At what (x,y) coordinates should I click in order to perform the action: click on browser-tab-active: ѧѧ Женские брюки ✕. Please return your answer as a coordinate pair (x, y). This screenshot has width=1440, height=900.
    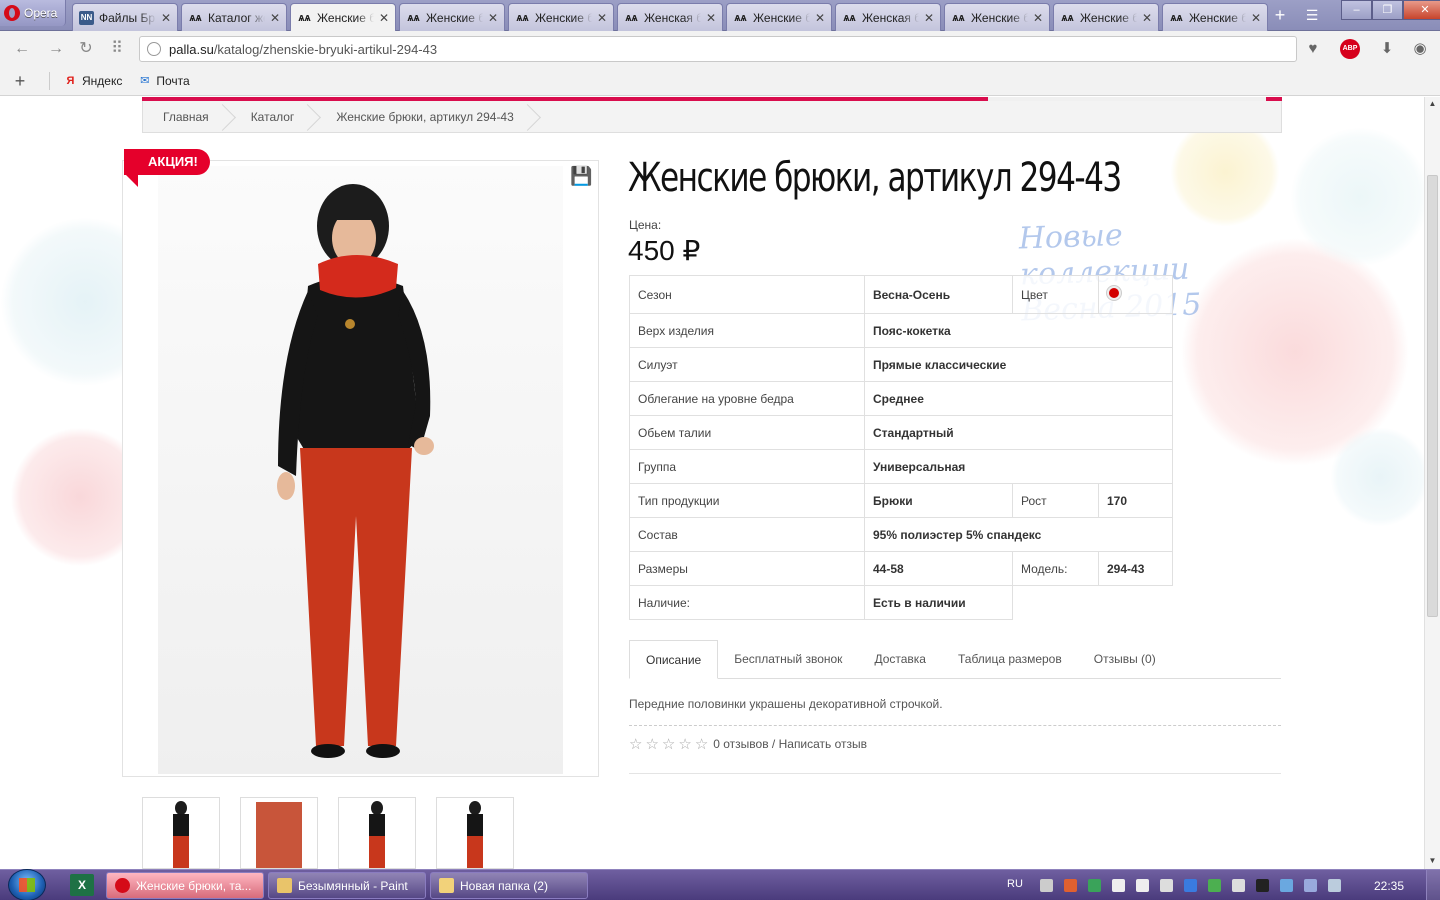
    Looking at the image, I should click on (343, 17).